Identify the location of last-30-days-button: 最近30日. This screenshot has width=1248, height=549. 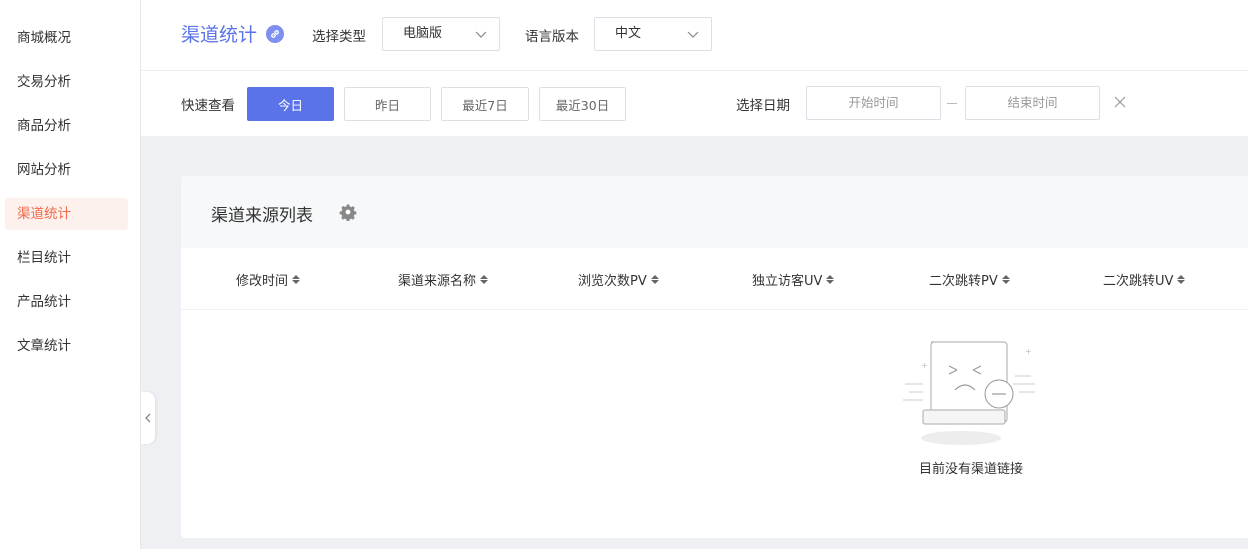
(582, 104).